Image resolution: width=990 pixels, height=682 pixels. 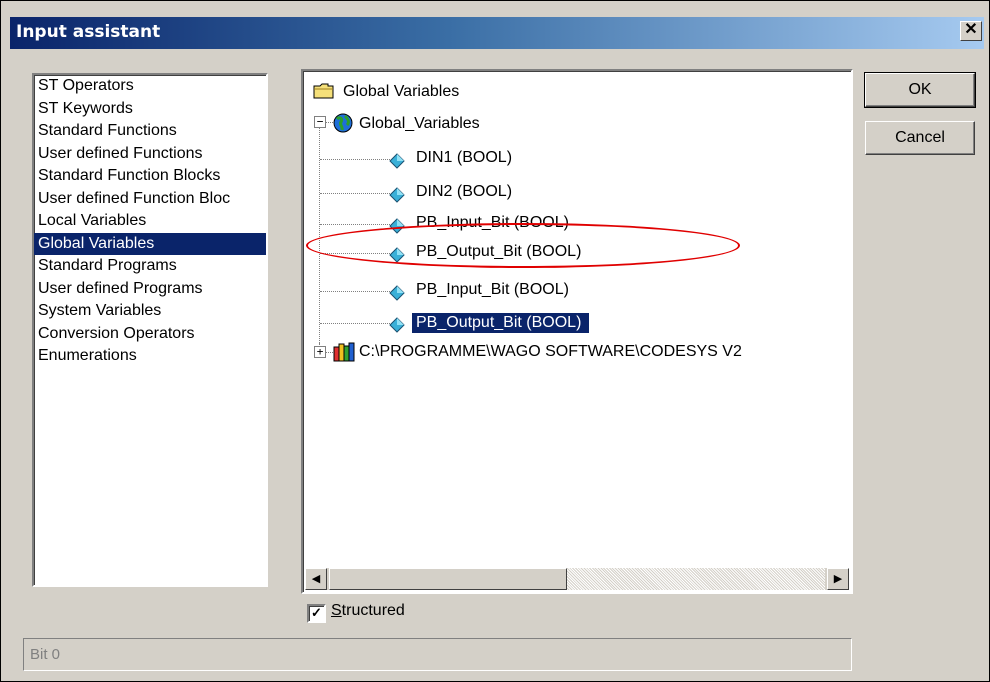 What do you see at coordinates (343, 123) in the screenshot?
I see `globe-icon` at bounding box center [343, 123].